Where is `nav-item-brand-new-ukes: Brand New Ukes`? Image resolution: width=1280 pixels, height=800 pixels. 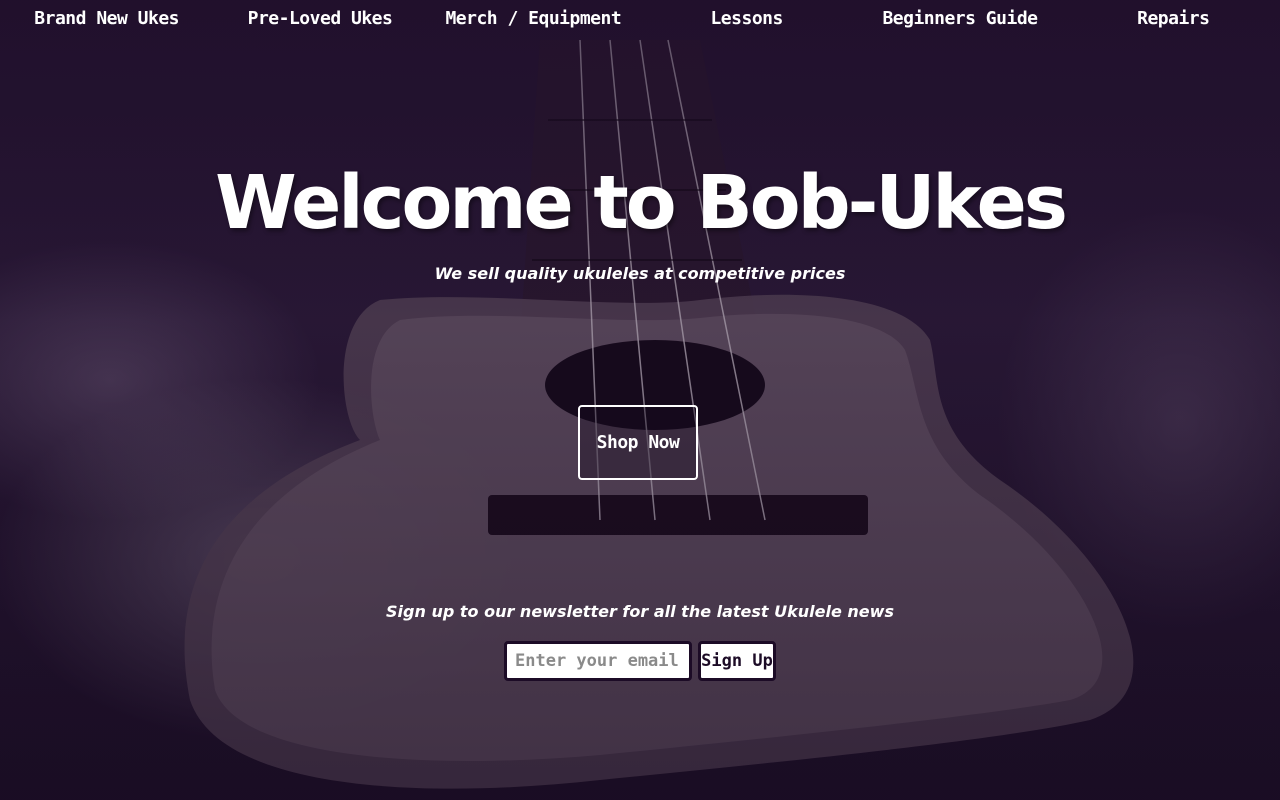 nav-item-brand-new-ukes: Brand New Ukes is located at coordinates (106, 20).